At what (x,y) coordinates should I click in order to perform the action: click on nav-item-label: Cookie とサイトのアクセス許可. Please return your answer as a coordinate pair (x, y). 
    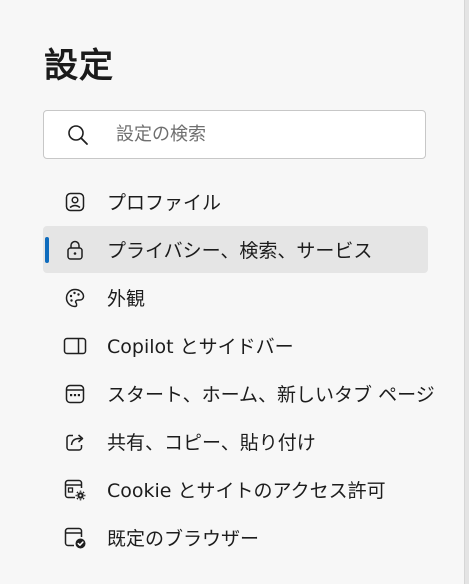
    Looking at the image, I should click on (246, 491).